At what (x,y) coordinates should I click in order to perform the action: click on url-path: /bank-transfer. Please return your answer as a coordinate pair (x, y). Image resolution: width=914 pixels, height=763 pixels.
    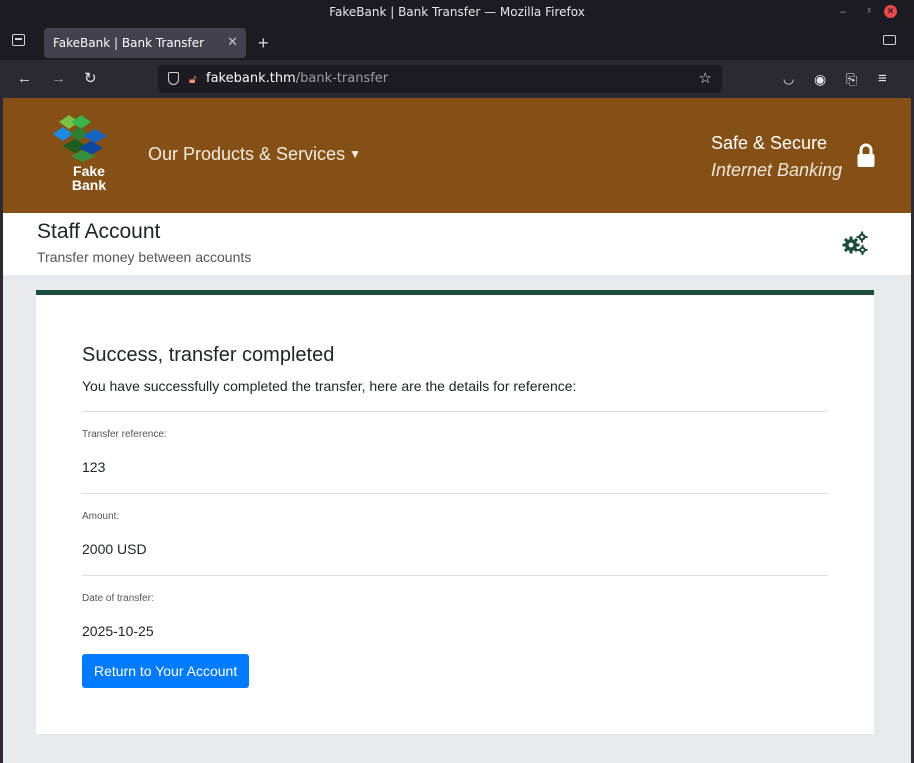
    Looking at the image, I should click on (342, 78).